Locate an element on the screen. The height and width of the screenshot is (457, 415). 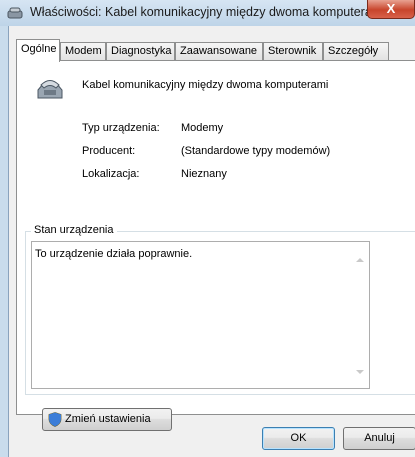
modem-phone-icon is located at coordinates (50, 89).